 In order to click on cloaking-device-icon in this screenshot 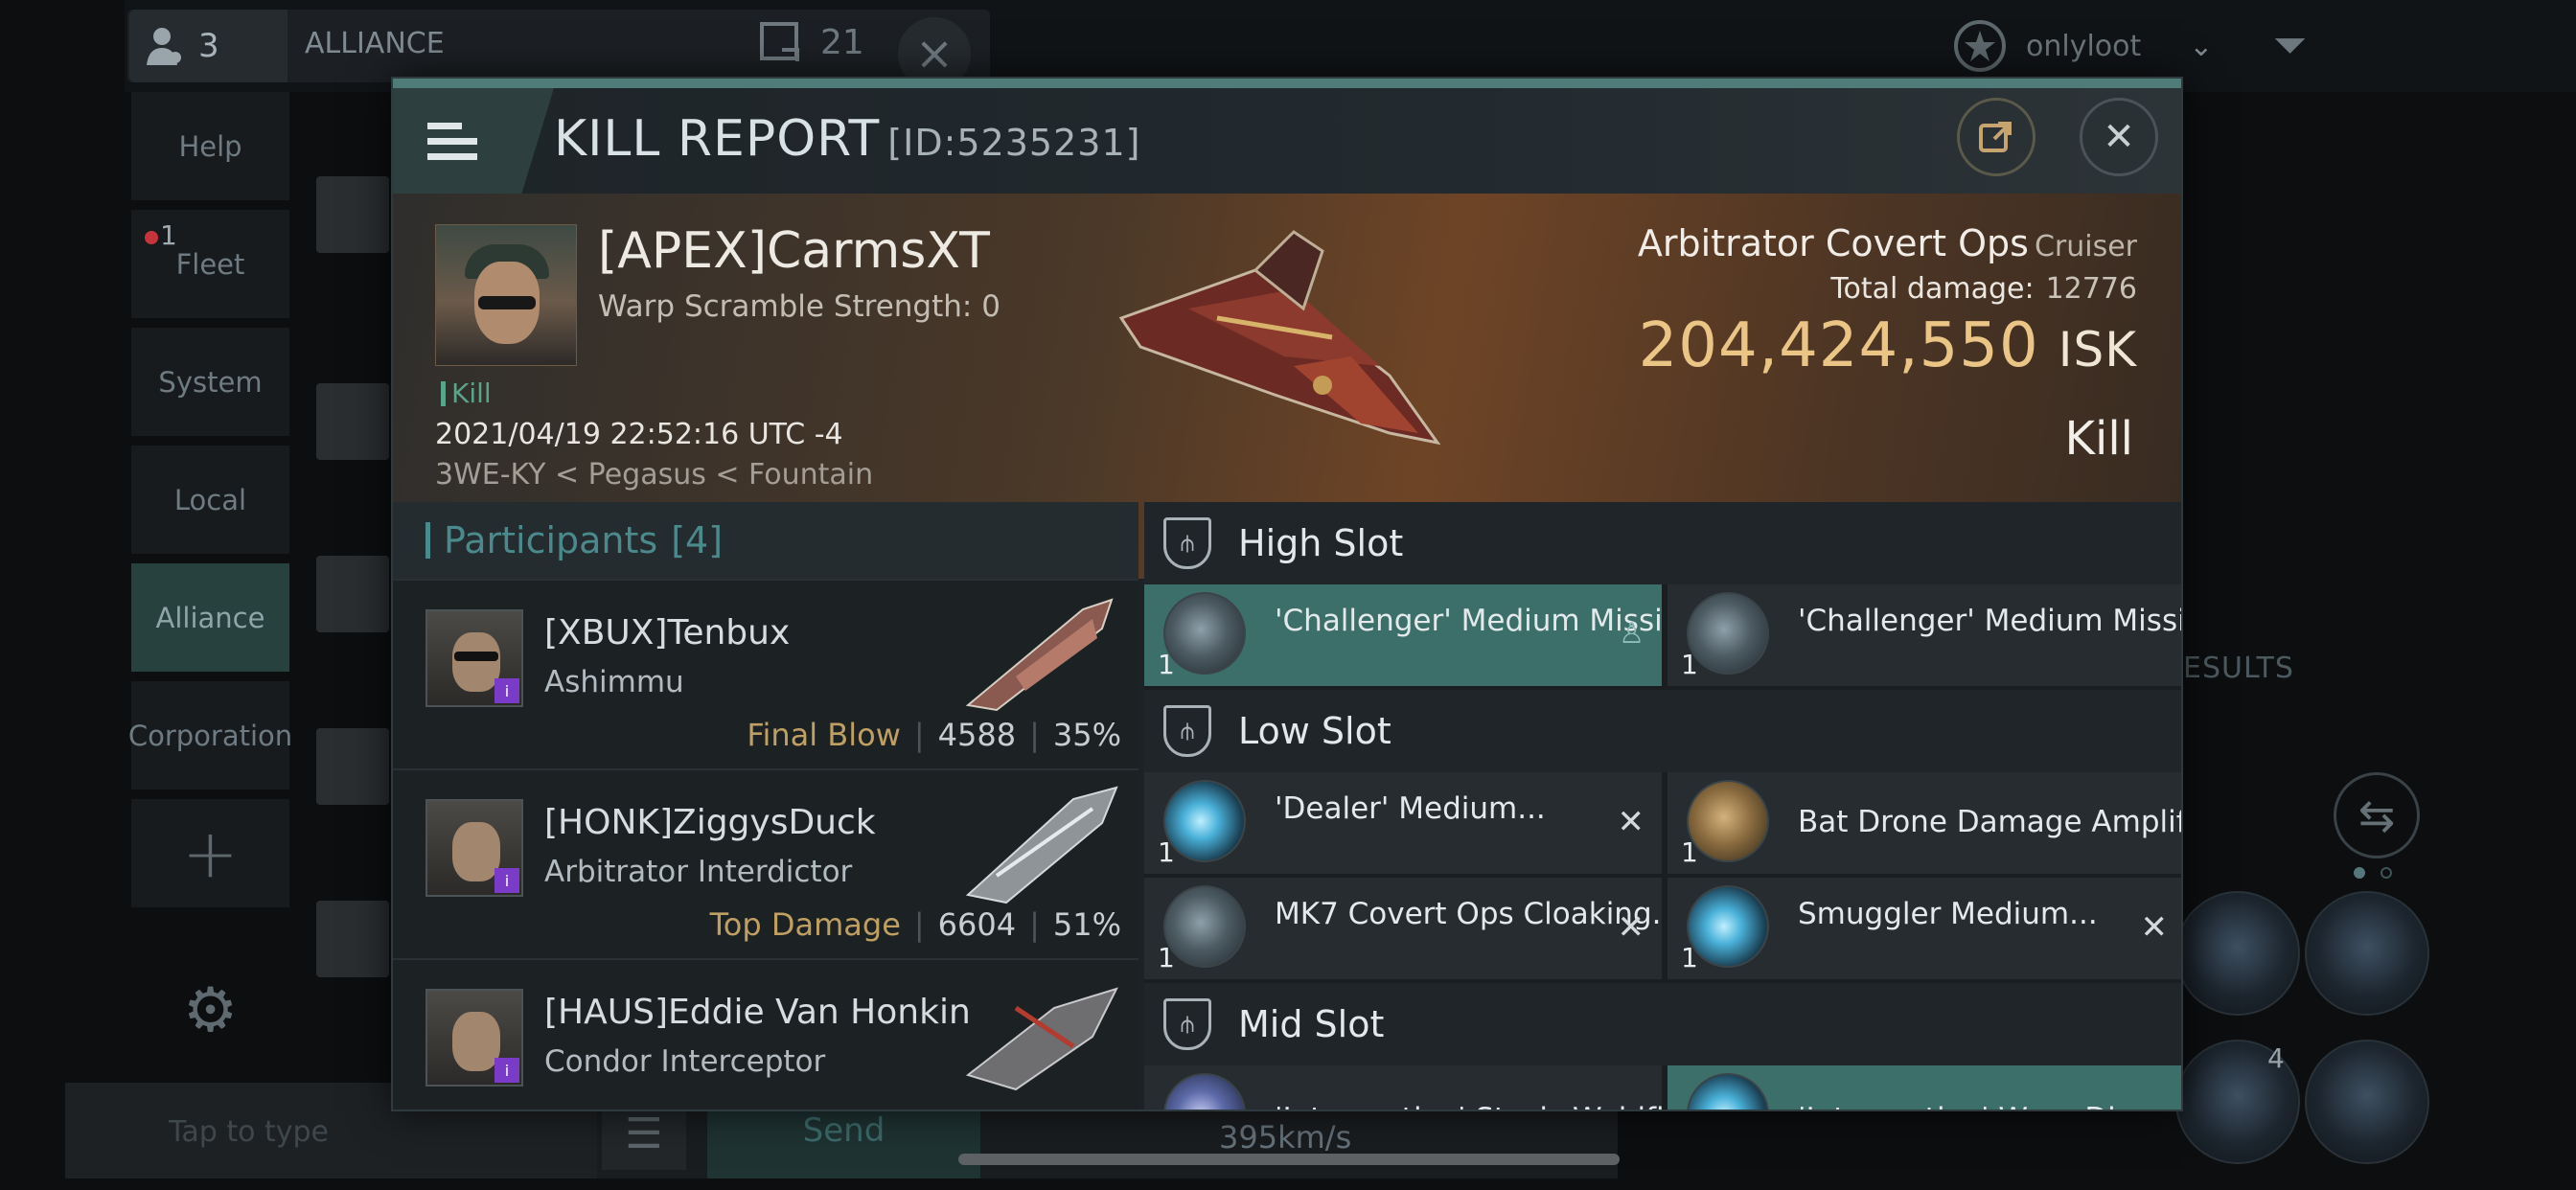, I will do `click(1204, 927)`.